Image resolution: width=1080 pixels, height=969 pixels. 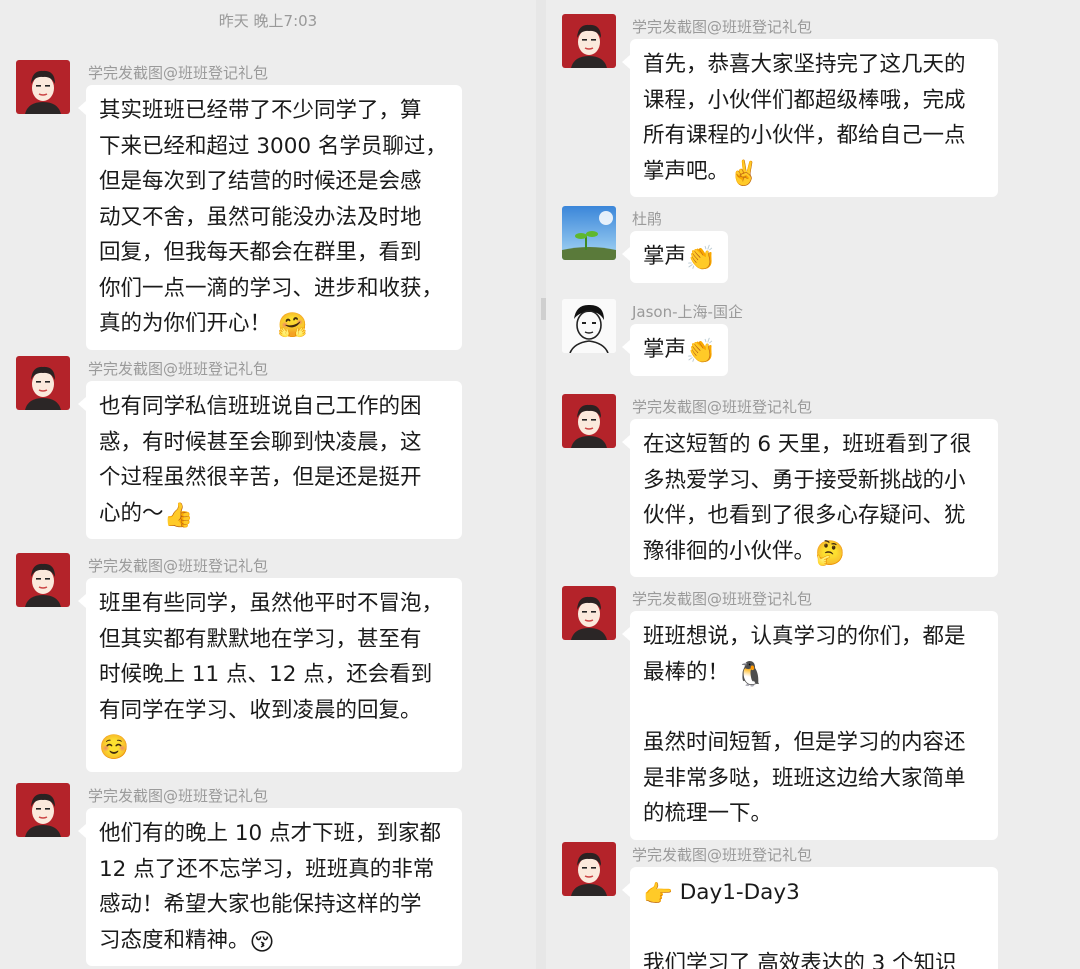 I want to click on message-line: 回复，但我每天都会在群里，看到, so click(x=260, y=252).